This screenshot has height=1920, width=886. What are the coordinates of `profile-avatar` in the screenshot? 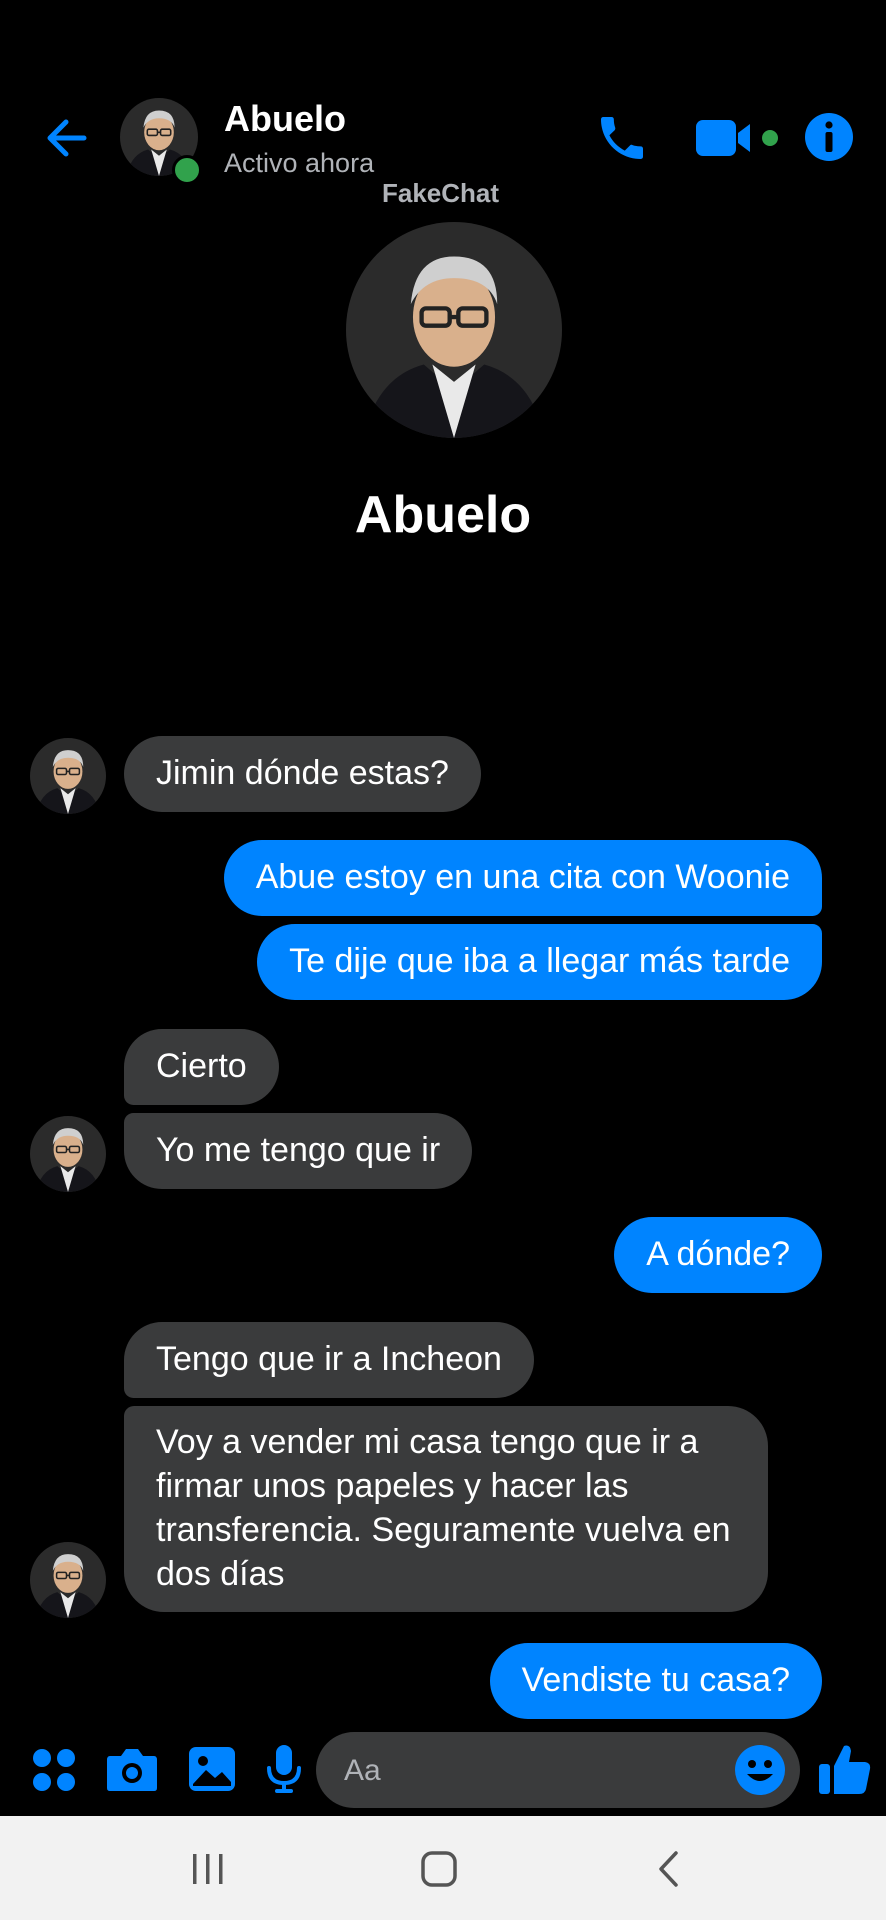 It's located at (454, 330).